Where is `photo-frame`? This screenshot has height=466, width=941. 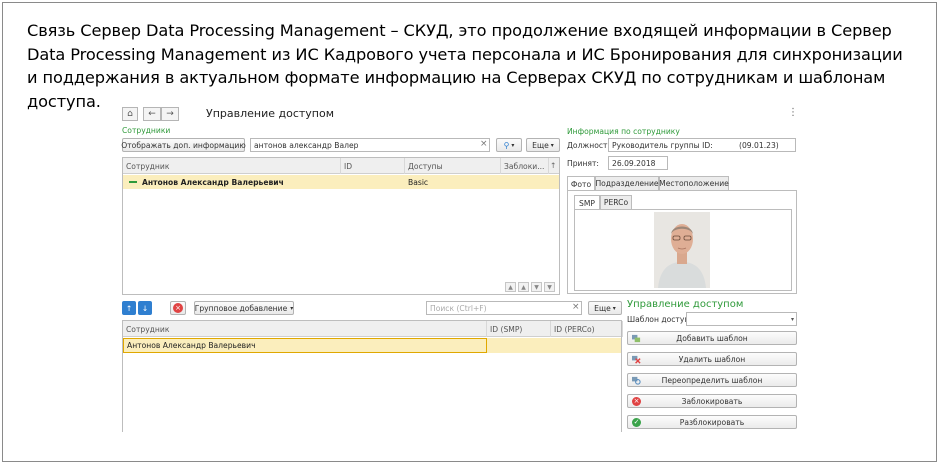
photo-frame is located at coordinates (683, 250).